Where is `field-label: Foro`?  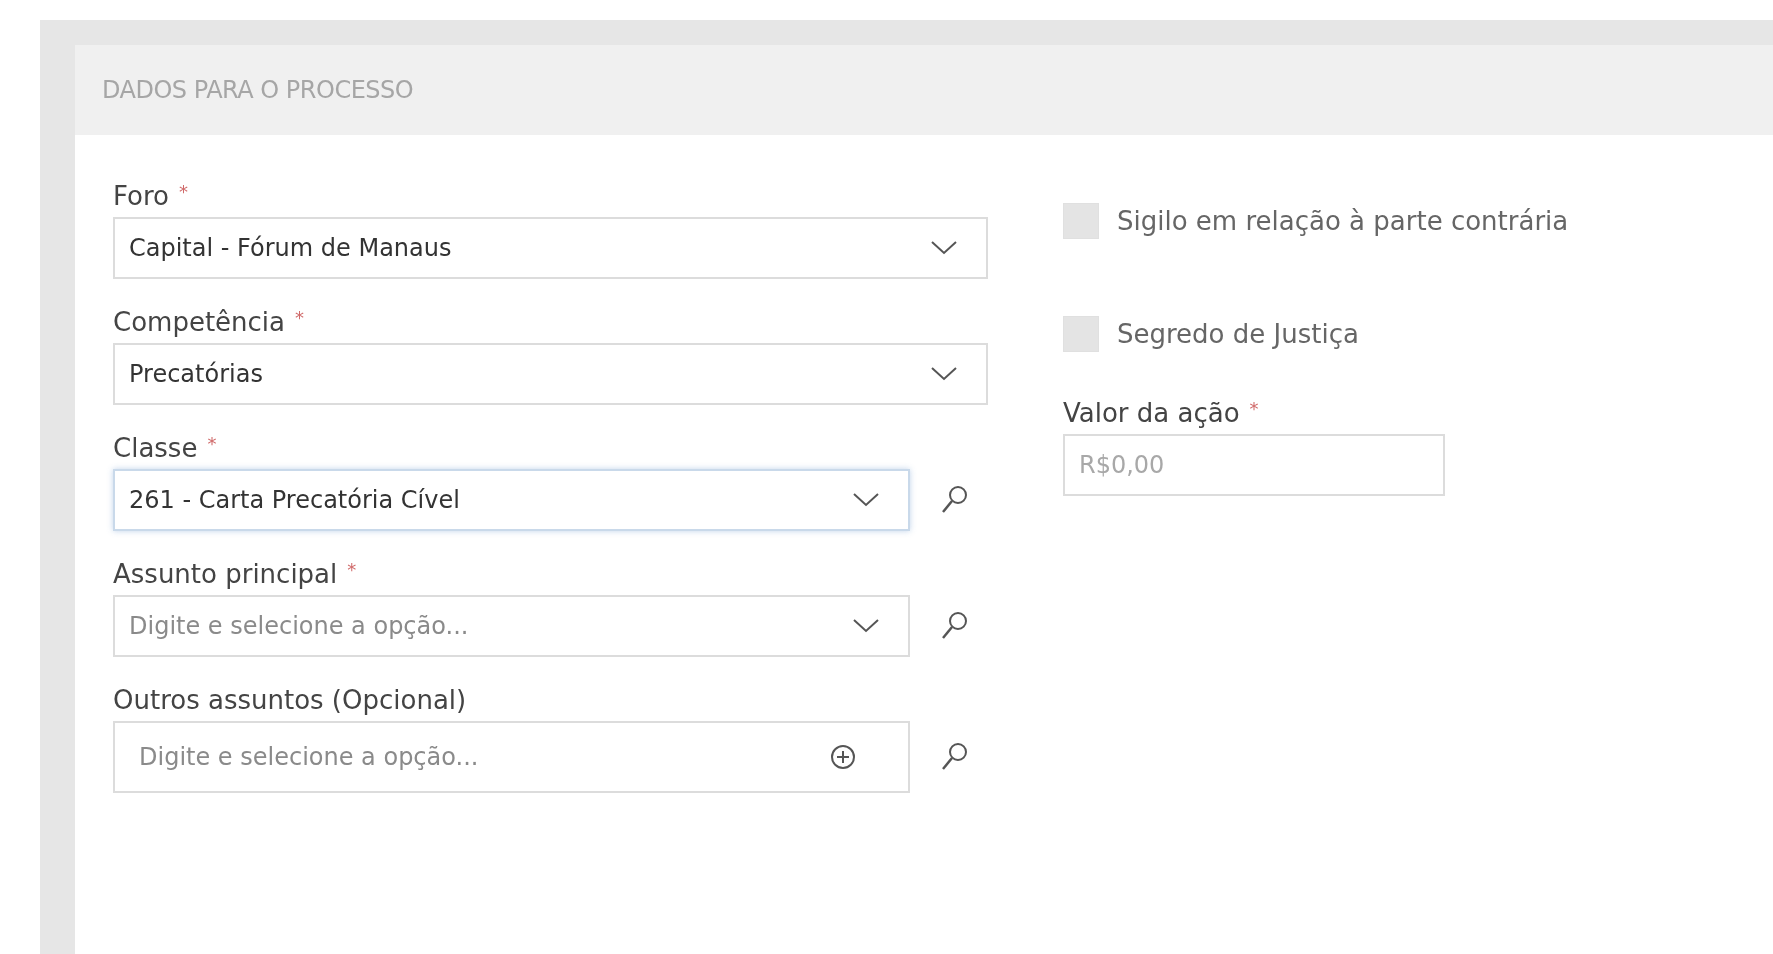
field-label: Foro is located at coordinates (141, 196).